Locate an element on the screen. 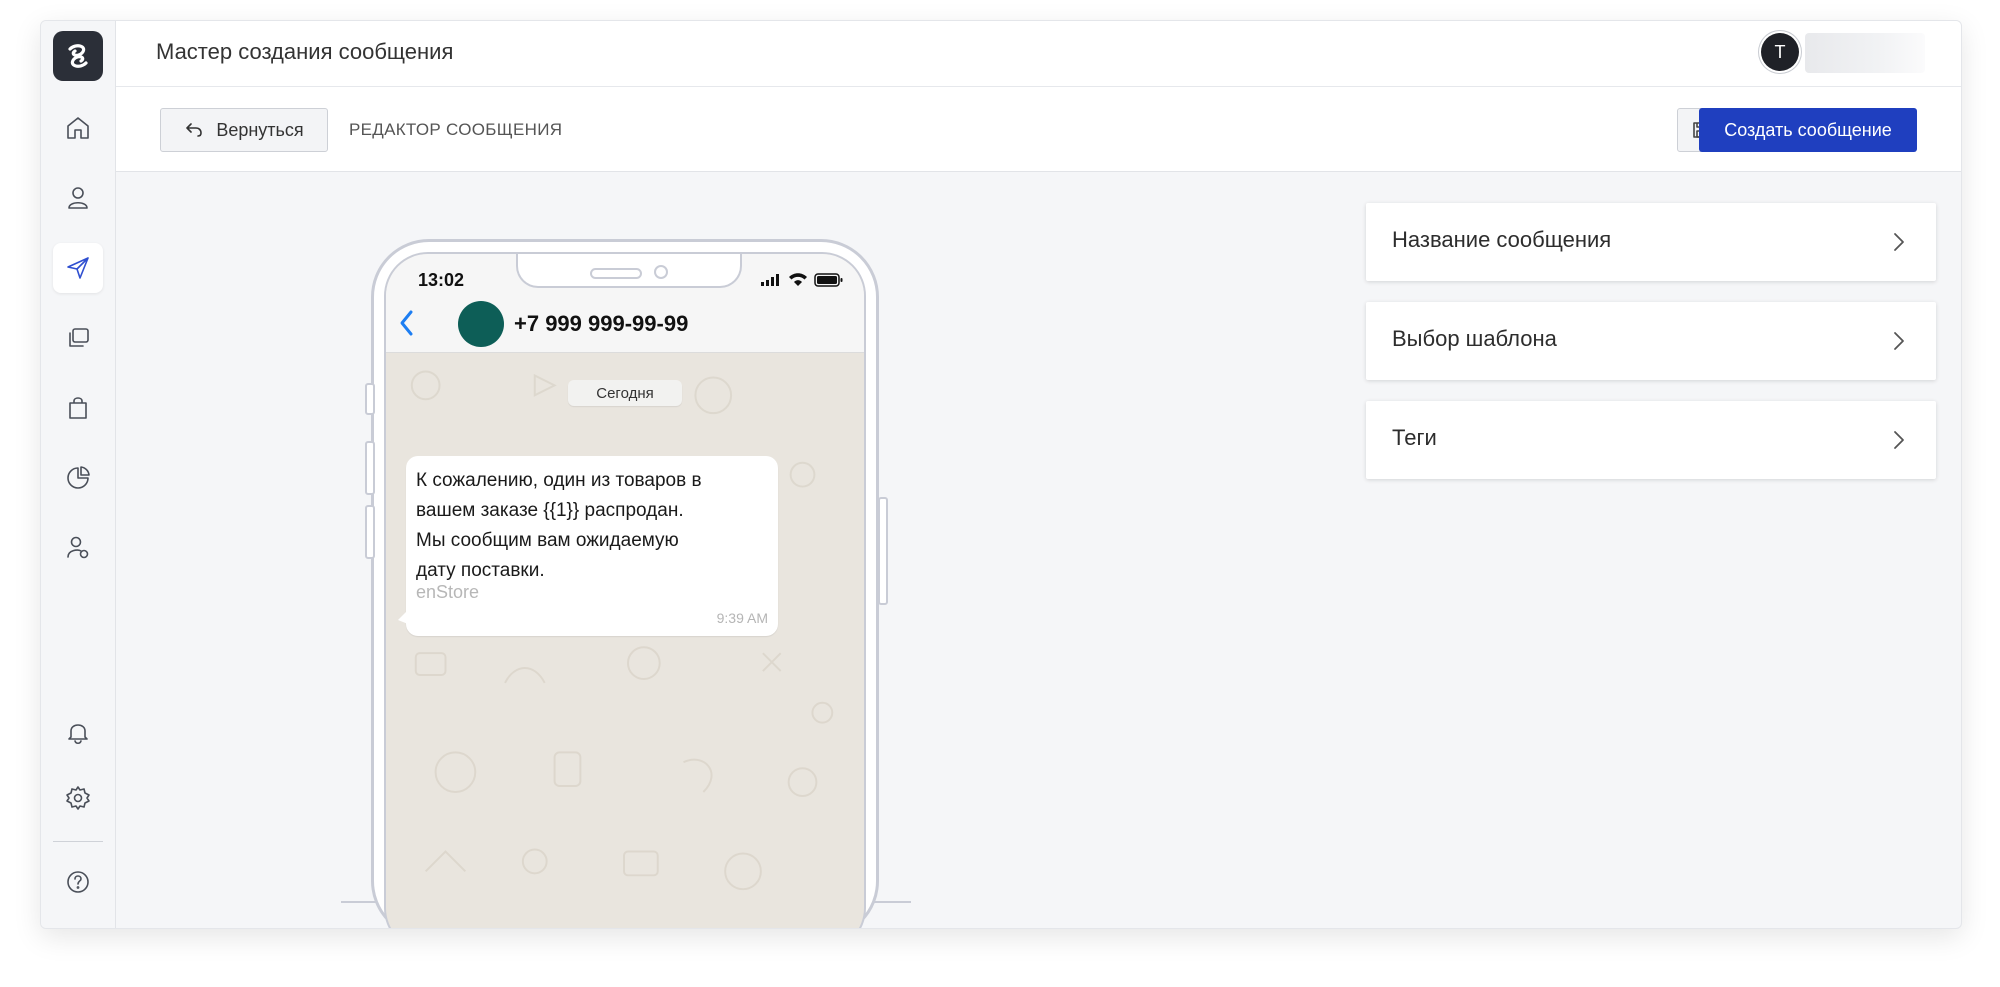  panel-message-name: Название сообщения is located at coordinates (1651, 242).